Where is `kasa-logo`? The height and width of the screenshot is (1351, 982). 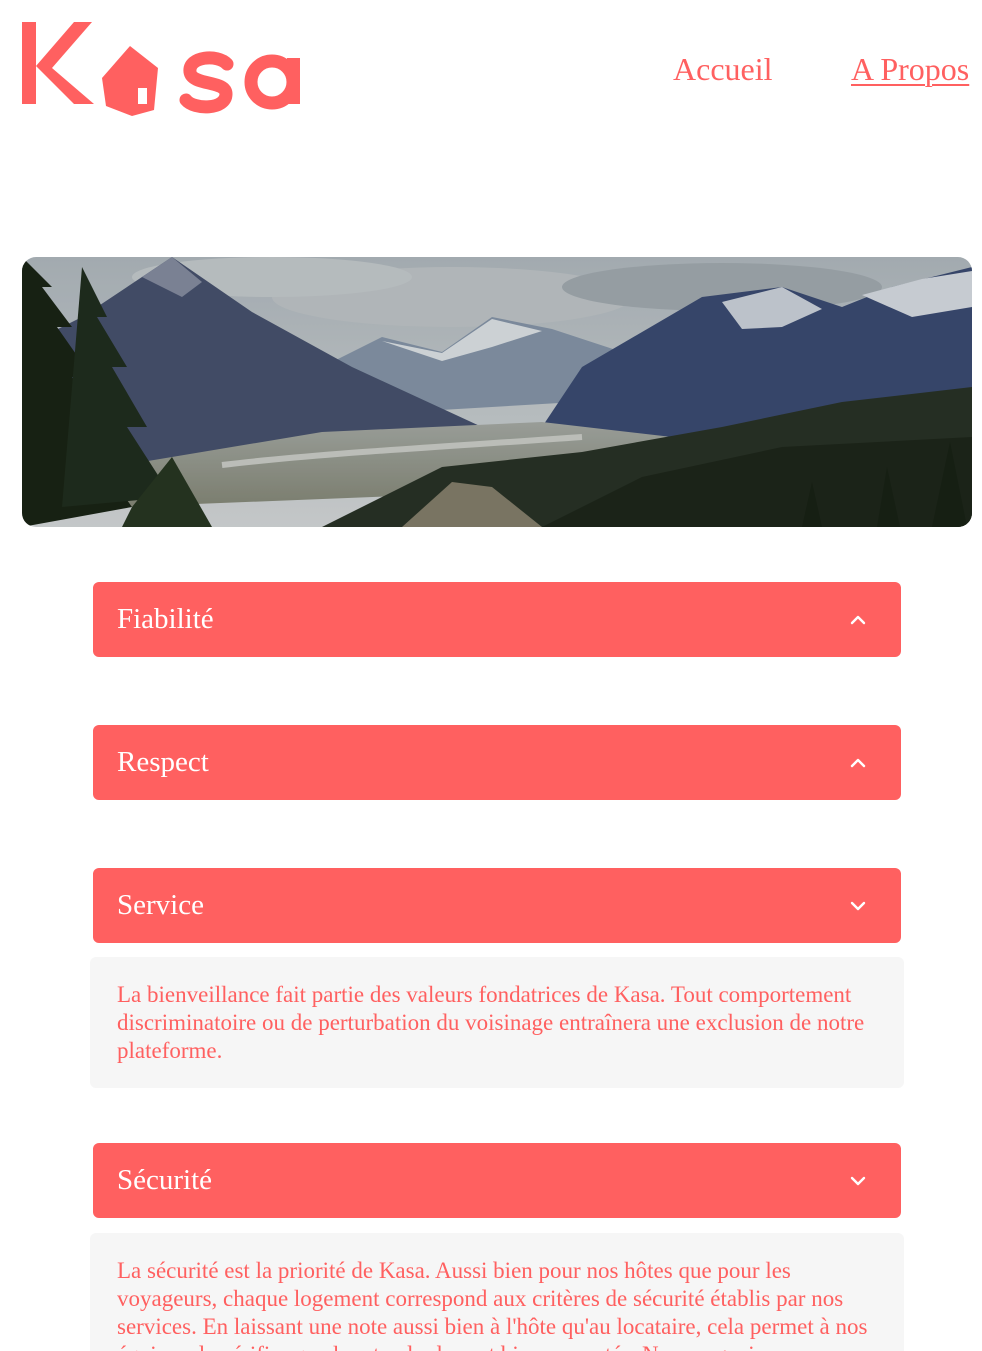
kasa-logo is located at coordinates (167, 68).